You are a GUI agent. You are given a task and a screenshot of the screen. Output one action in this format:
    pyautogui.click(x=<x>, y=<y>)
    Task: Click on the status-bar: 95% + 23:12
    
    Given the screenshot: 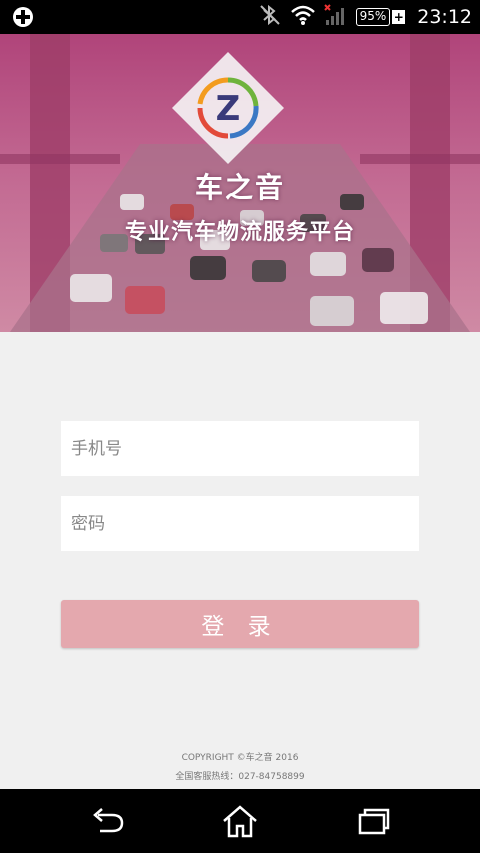 What is the action you would take?
    pyautogui.click(x=240, y=17)
    